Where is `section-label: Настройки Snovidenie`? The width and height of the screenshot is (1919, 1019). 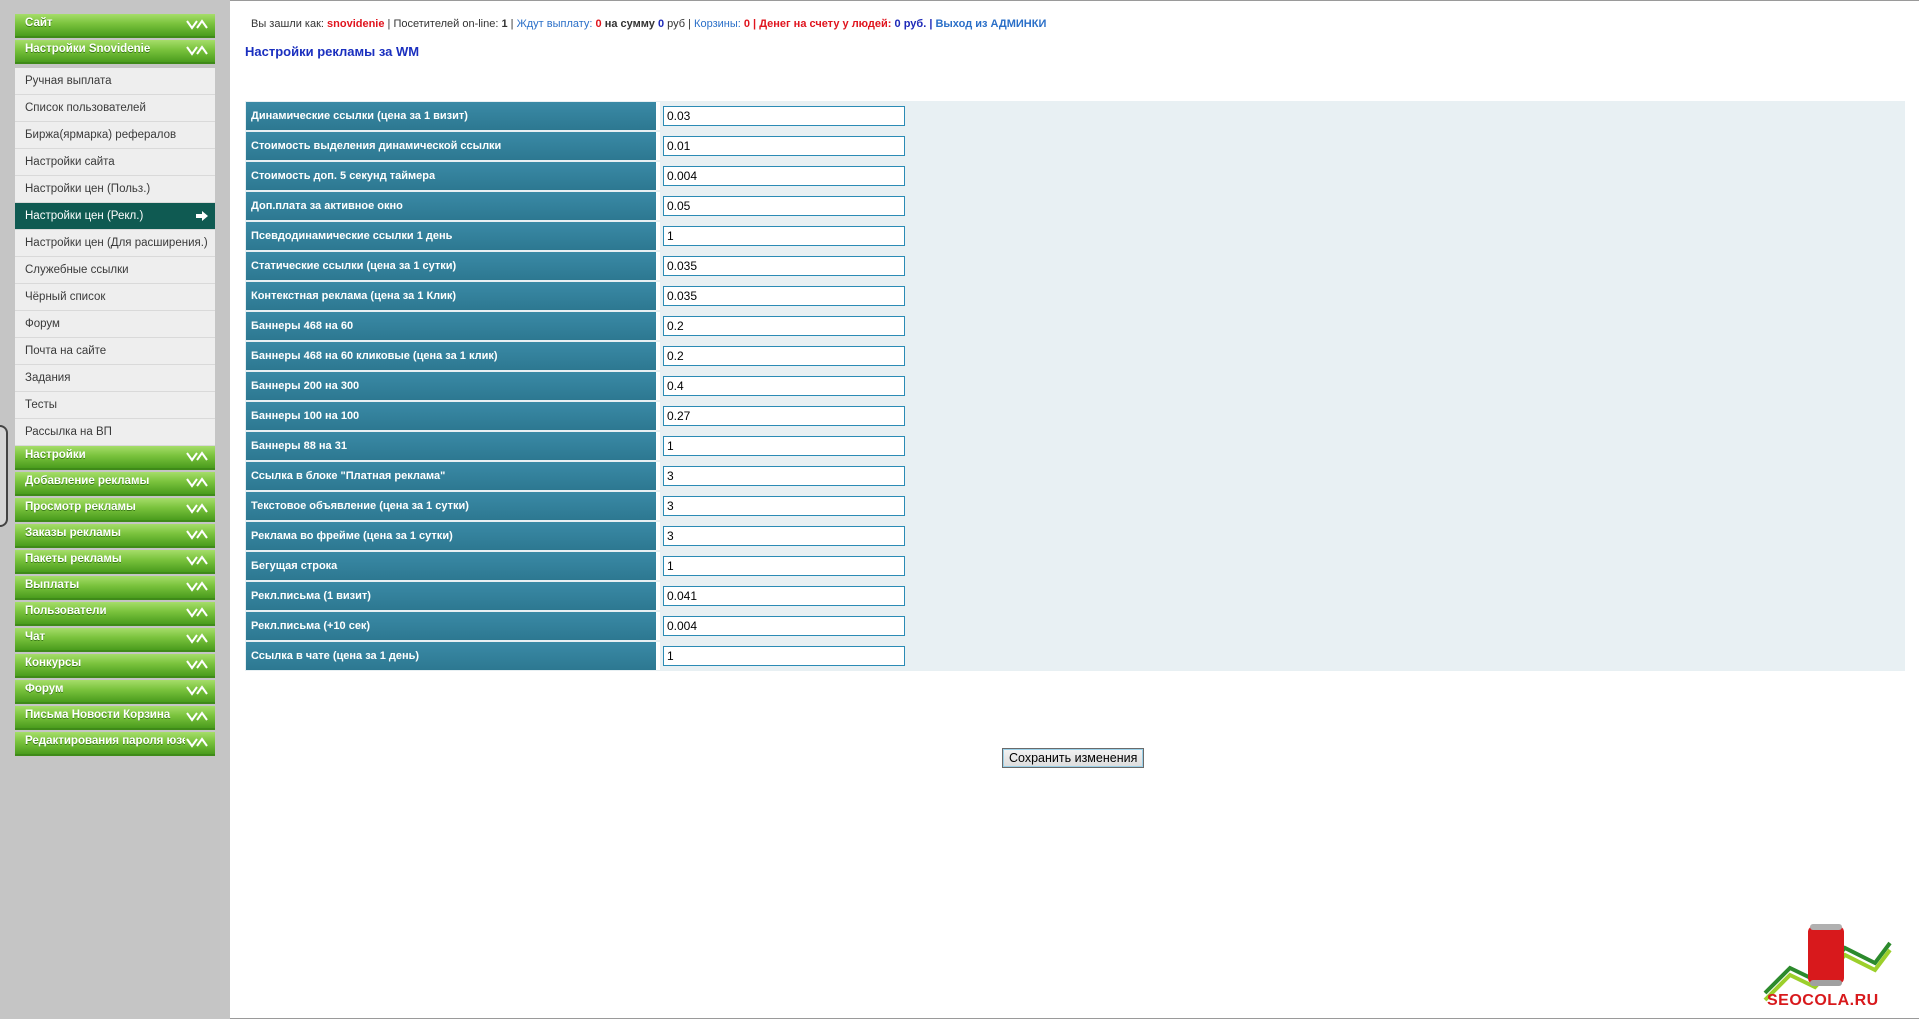 section-label: Настройки Snovidenie is located at coordinates (88, 49).